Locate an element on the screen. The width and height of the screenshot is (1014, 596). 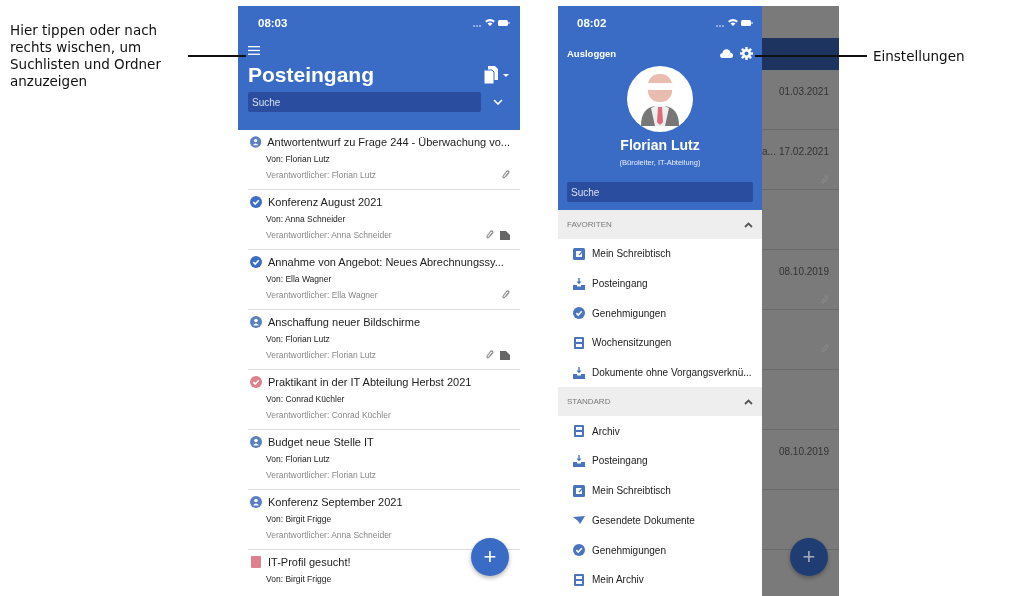
nav-item: Mein Archiv is located at coordinates (660, 579).